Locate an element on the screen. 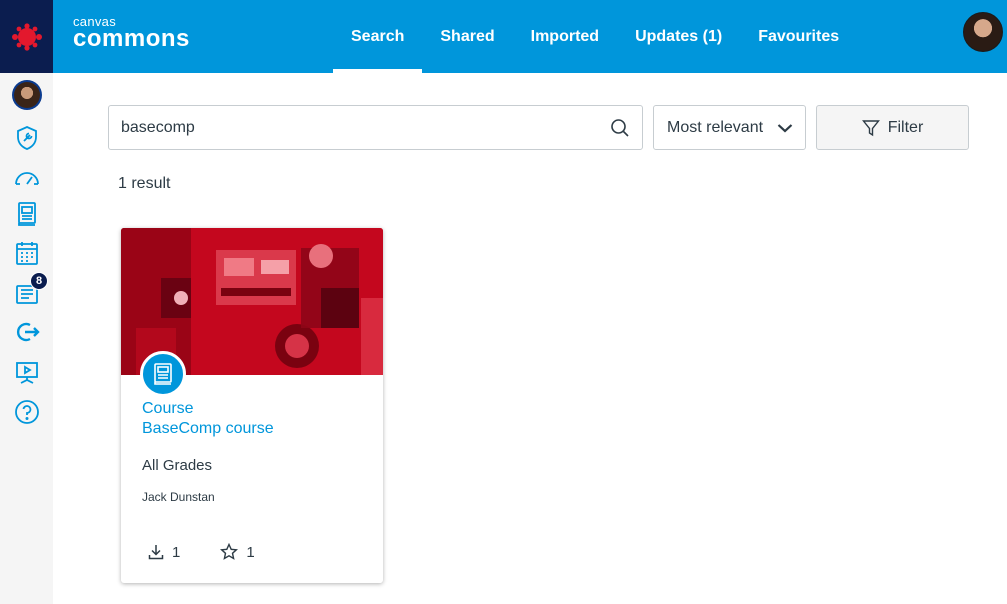  tab-search: Search is located at coordinates (378, 36).